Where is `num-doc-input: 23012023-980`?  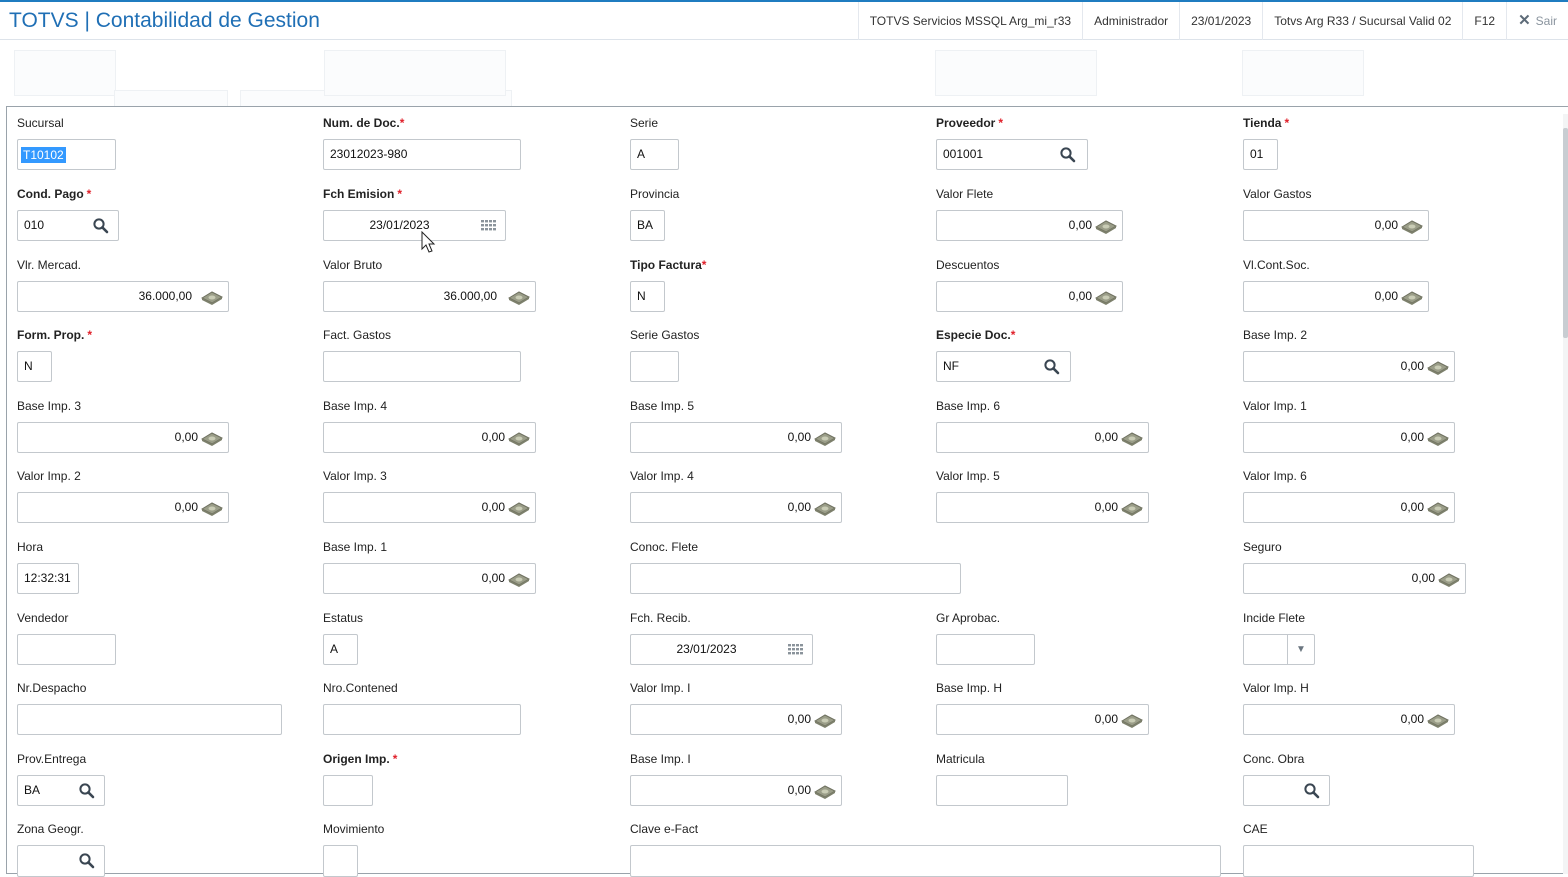 num-doc-input: 23012023-980 is located at coordinates (422, 154).